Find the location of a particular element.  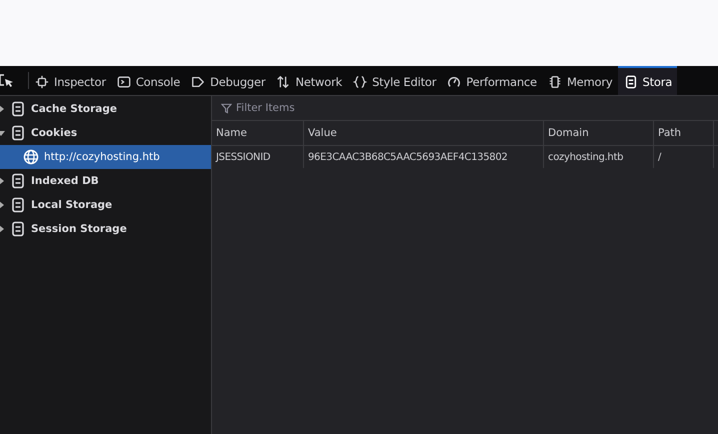

filter-icon is located at coordinates (226, 108).